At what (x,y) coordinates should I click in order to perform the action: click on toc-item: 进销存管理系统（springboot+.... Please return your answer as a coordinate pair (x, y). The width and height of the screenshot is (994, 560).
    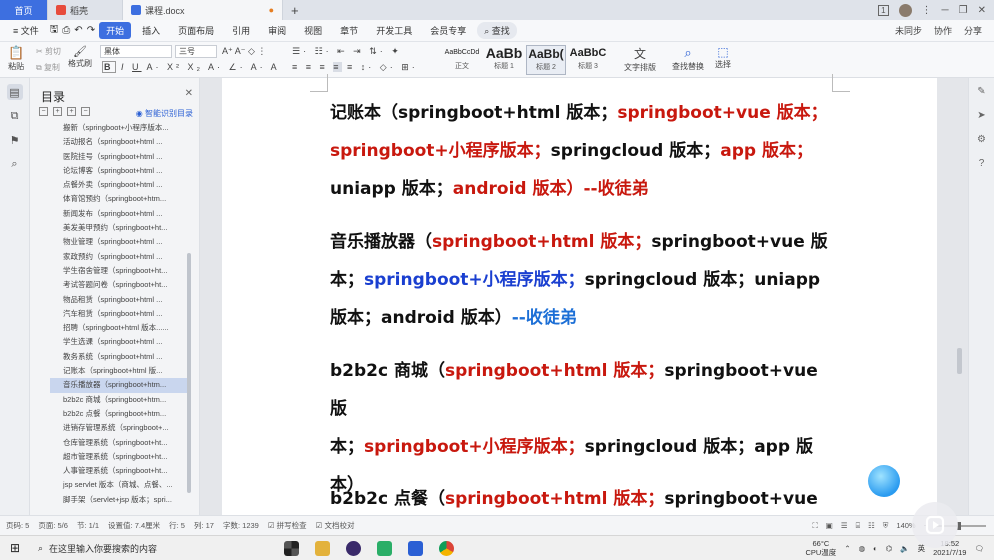
    Looking at the image, I should click on (120, 428).